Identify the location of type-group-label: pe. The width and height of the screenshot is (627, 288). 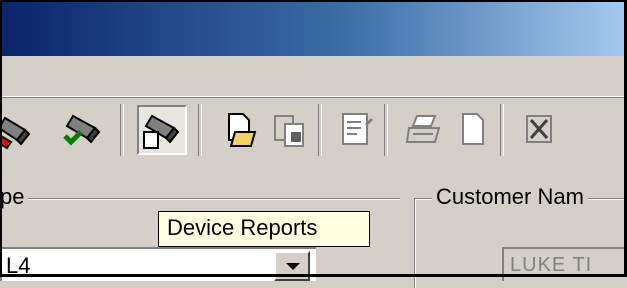
(14, 197).